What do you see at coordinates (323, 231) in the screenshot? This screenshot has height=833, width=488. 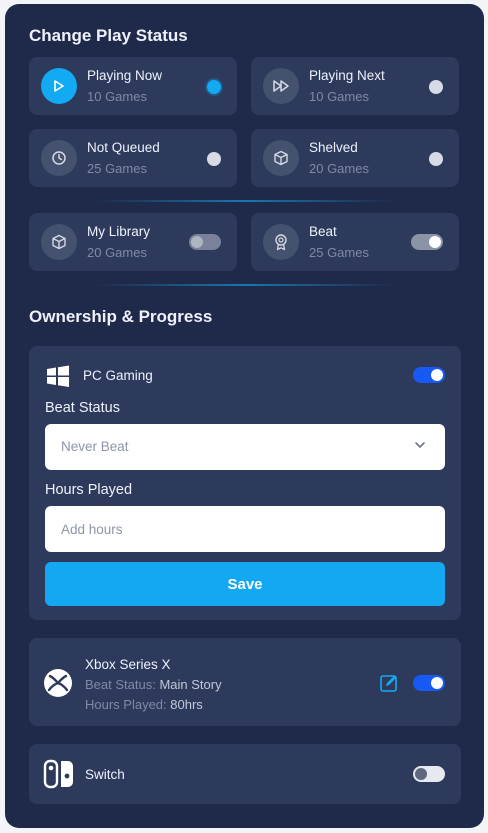 I see `toggle-card-label: Beat` at bounding box center [323, 231].